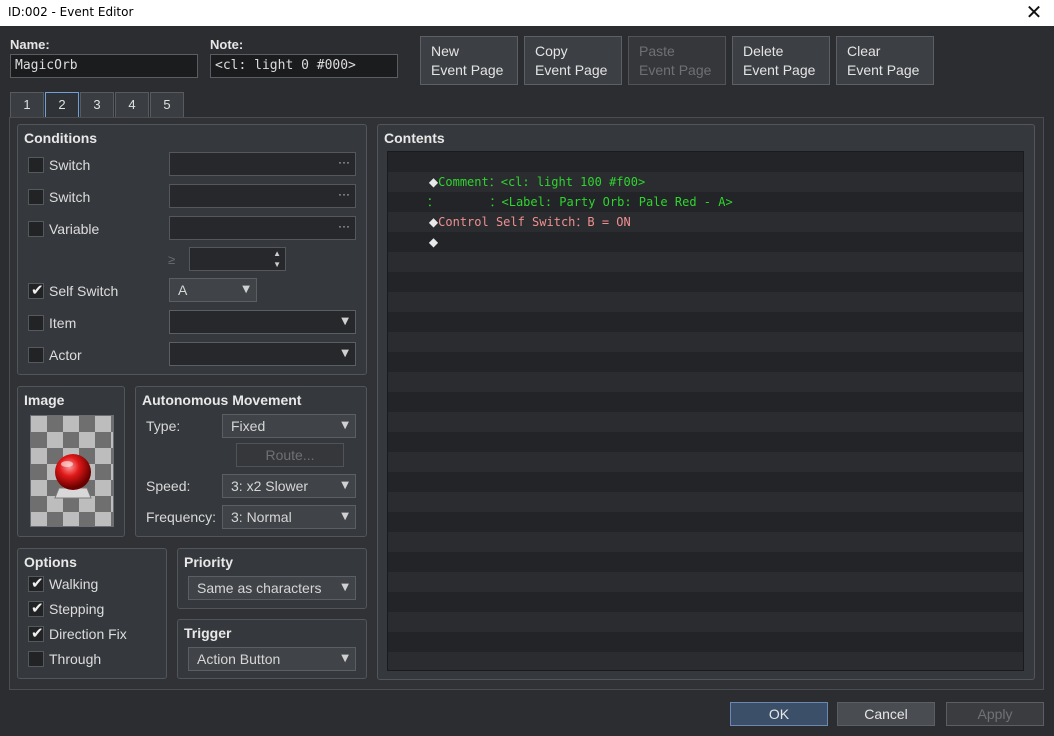  Describe the element at coordinates (573, 60) in the screenshot. I see `copy-event-page-button: Copy Event Page` at that location.